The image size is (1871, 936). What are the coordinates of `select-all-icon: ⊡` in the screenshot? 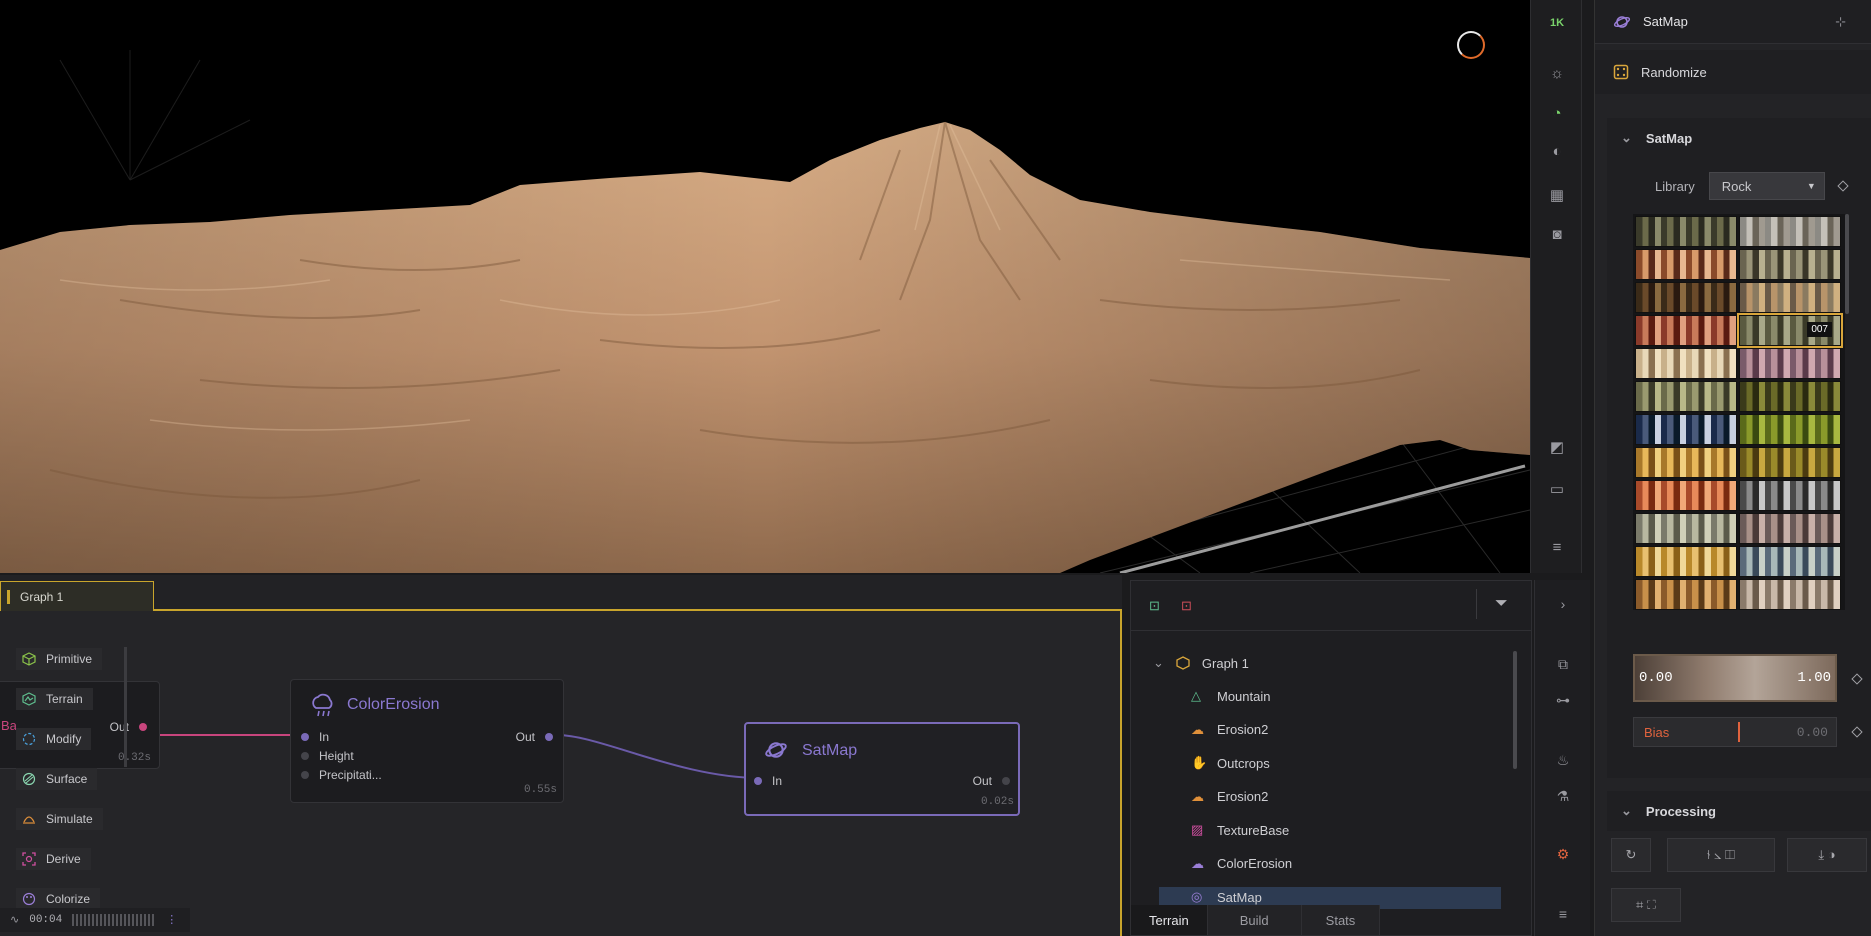 It's located at (1154, 606).